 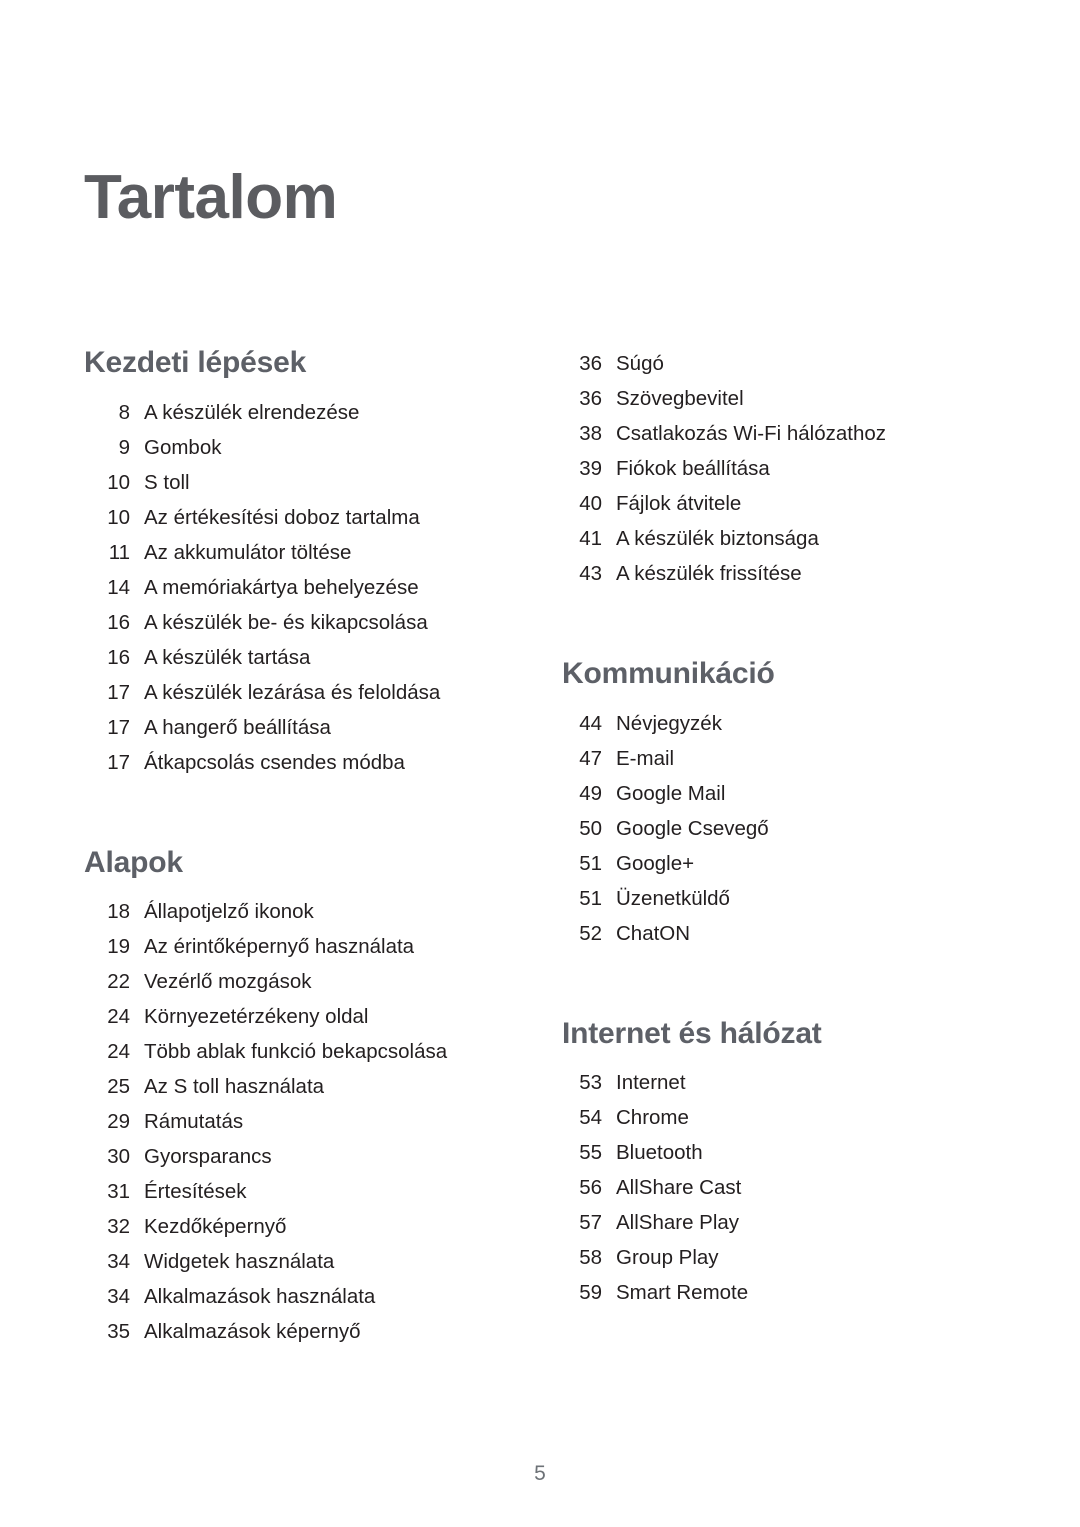 What do you see at coordinates (777, 758) in the screenshot?
I see `toc-entry: 47 E-mail` at bounding box center [777, 758].